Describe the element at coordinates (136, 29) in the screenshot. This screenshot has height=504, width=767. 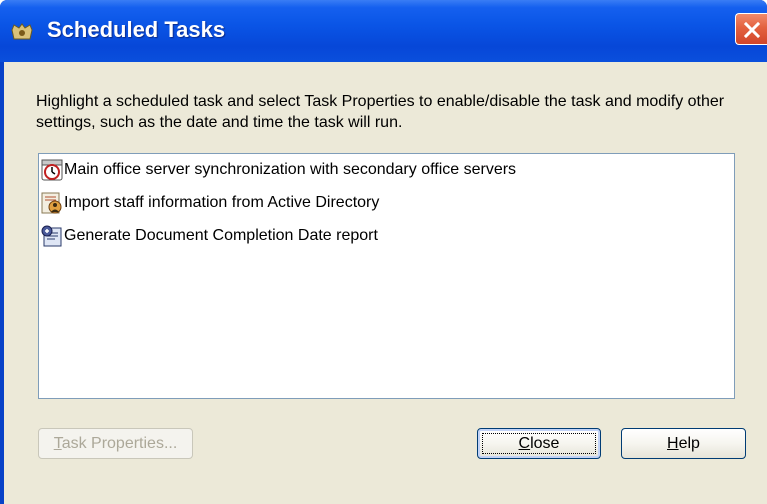
I see `window-title: Scheduled Tasks` at that location.